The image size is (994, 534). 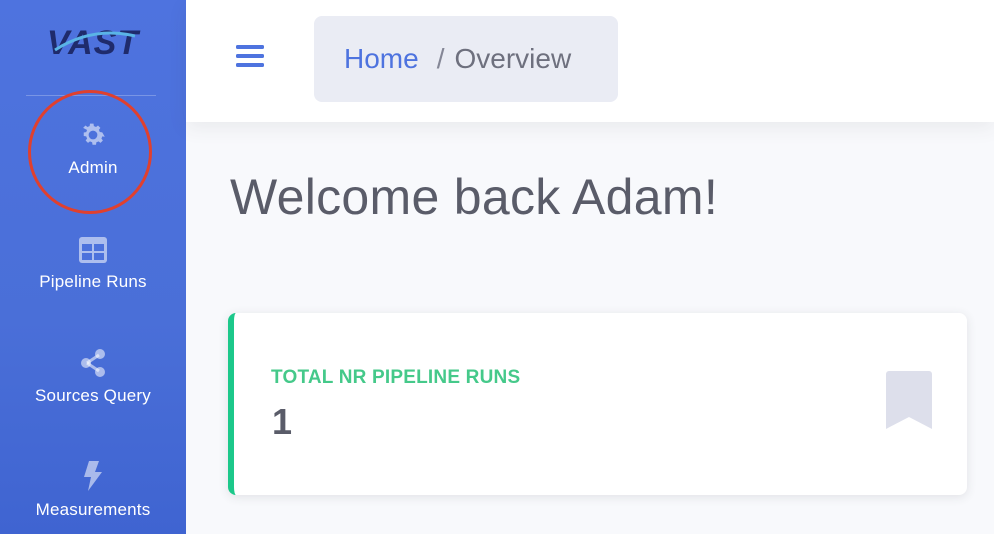 I want to click on hamburger-icon, so click(x=250, y=56).